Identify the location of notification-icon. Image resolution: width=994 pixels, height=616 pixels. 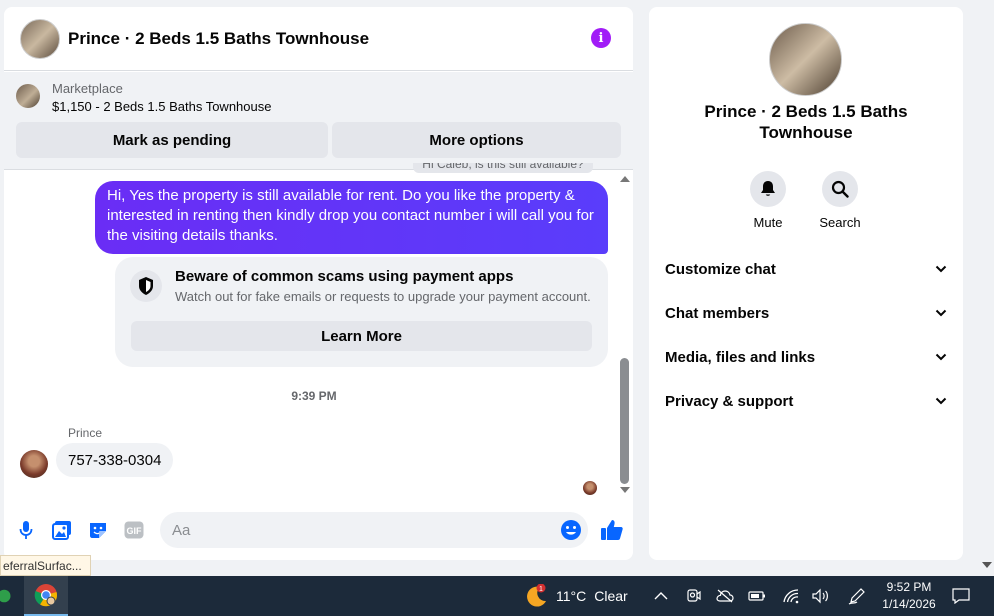
(961, 596).